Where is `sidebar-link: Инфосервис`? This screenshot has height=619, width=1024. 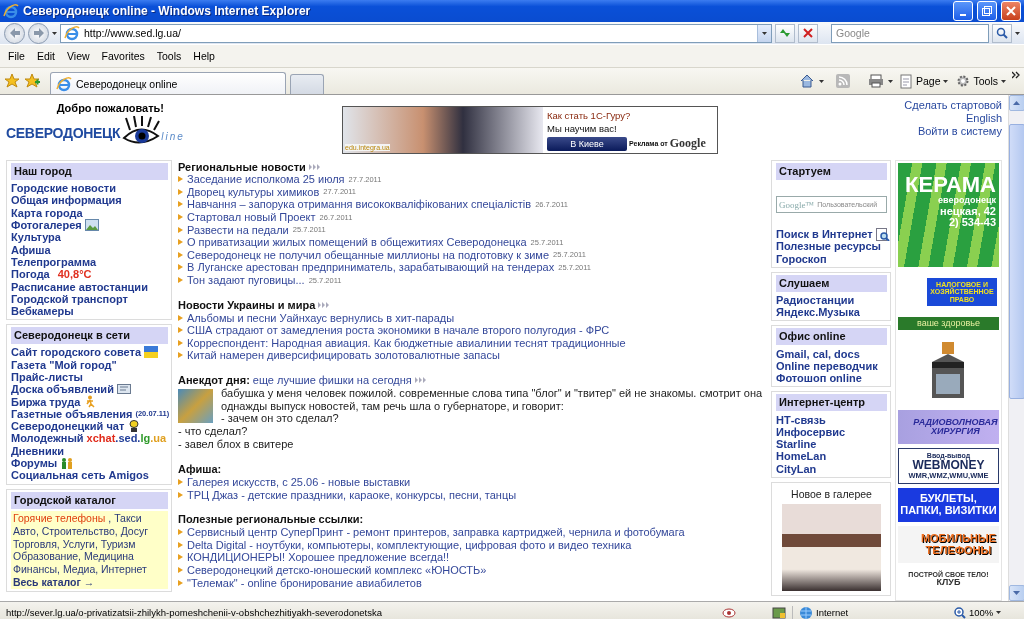
sidebar-link: Инфосервис is located at coordinates (811, 431).